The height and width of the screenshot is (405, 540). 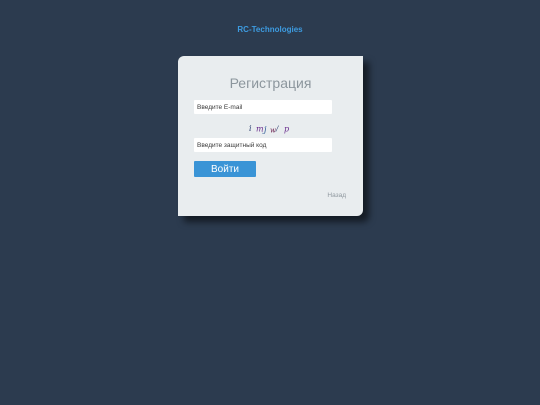 What do you see at coordinates (263, 107) in the screenshot?
I see `email-field` at bounding box center [263, 107].